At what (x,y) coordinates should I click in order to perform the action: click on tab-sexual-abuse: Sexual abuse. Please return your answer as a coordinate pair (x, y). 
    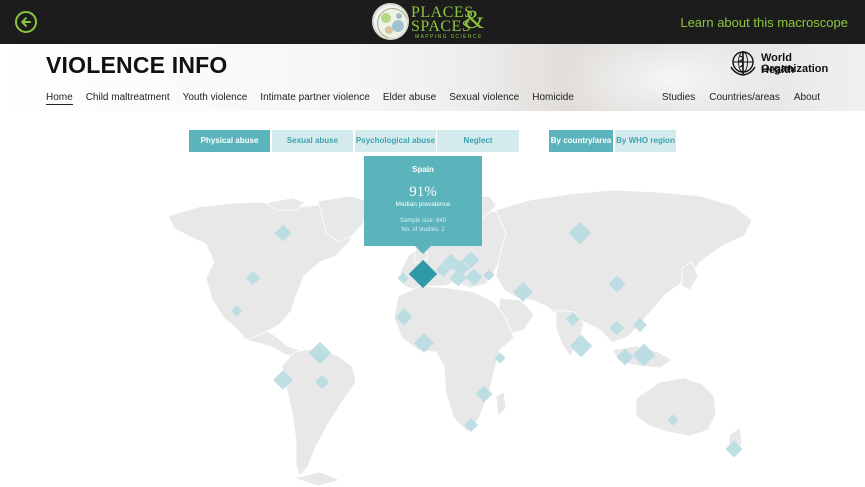
    Looking at the image, I should click on (313, 141).